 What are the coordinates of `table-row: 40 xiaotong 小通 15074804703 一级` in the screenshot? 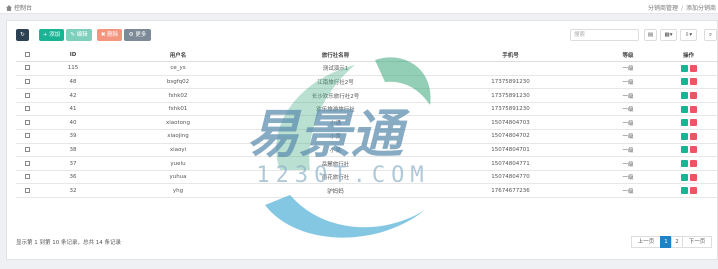 It's located at (367, 123).